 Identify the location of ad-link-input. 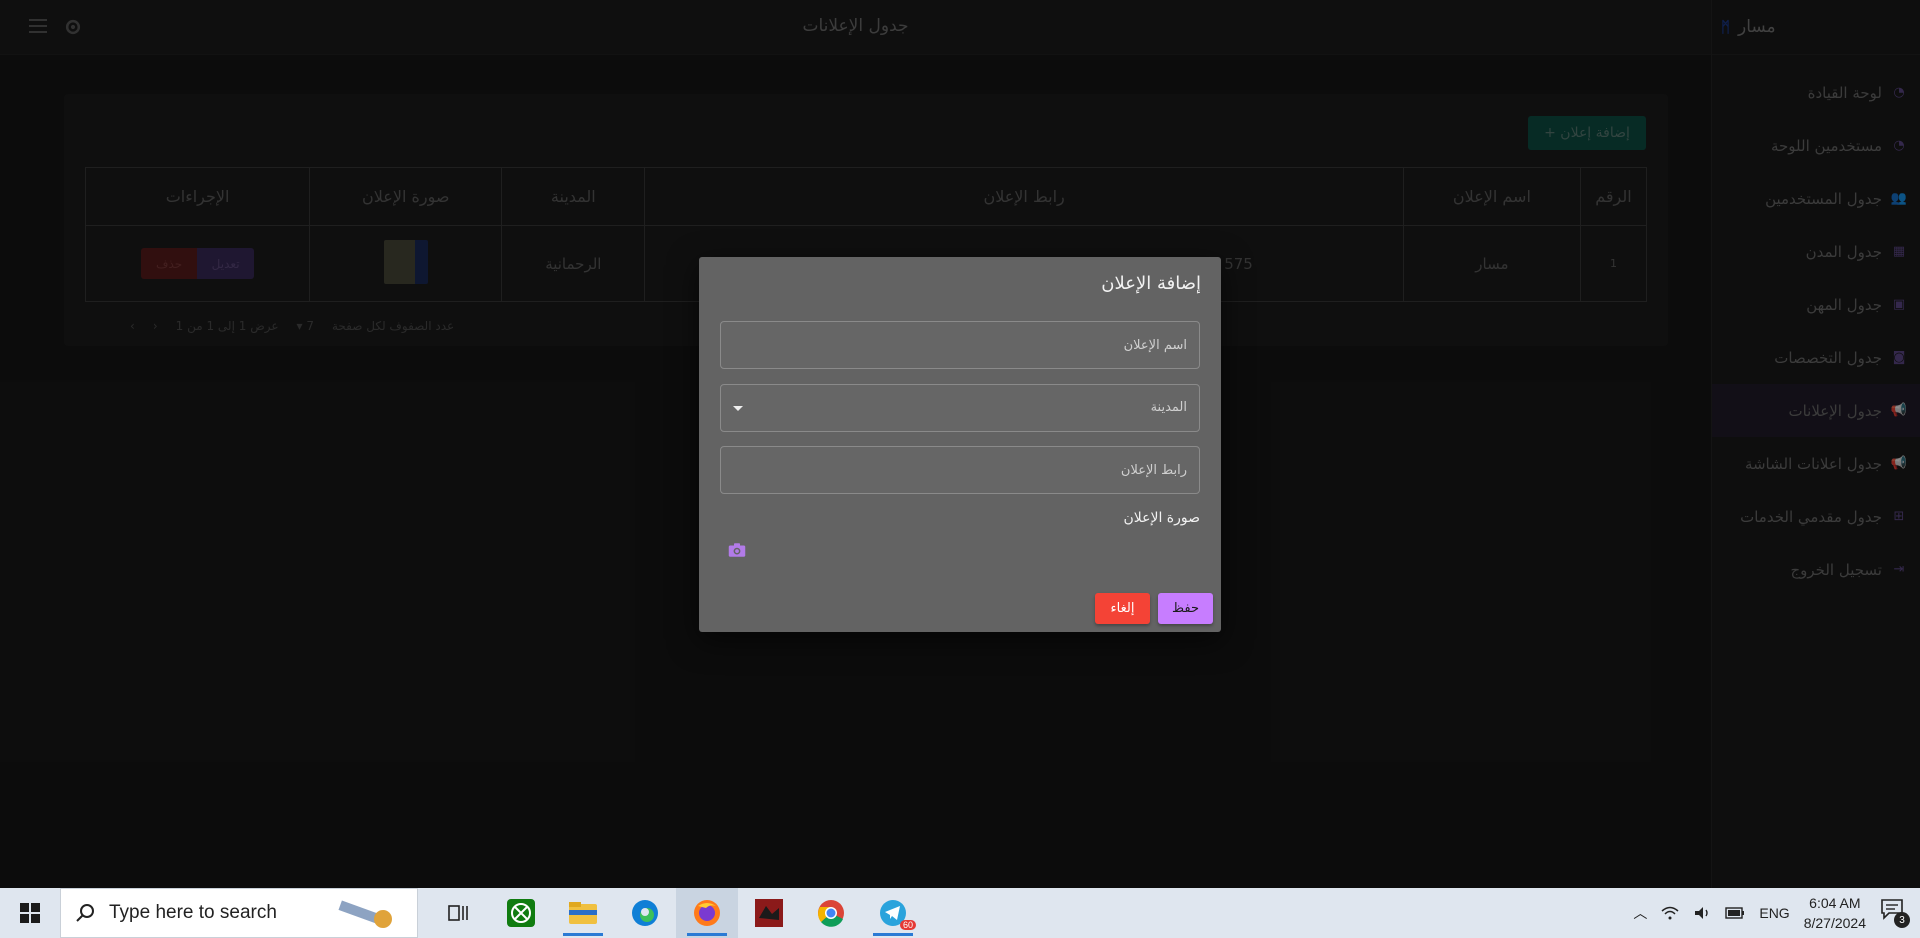
(960, 470).